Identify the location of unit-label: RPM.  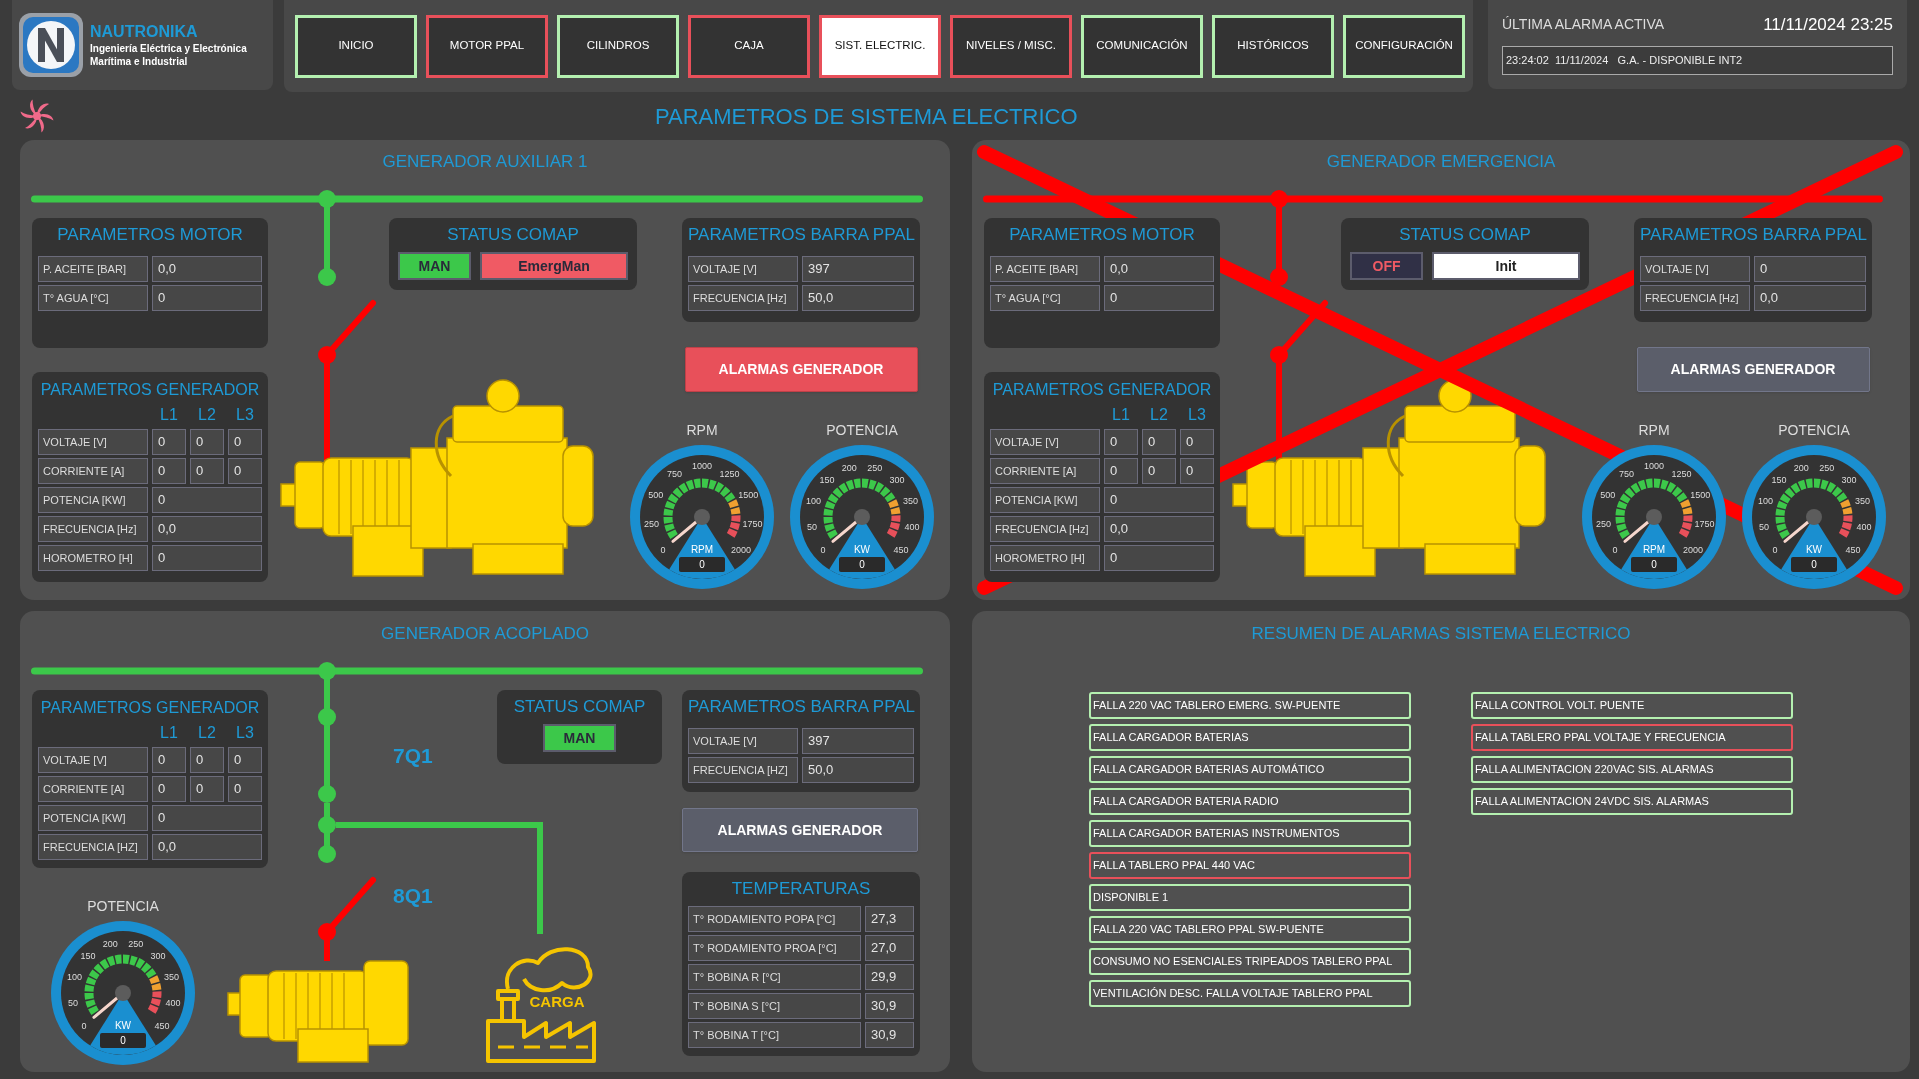
(1654, 549).